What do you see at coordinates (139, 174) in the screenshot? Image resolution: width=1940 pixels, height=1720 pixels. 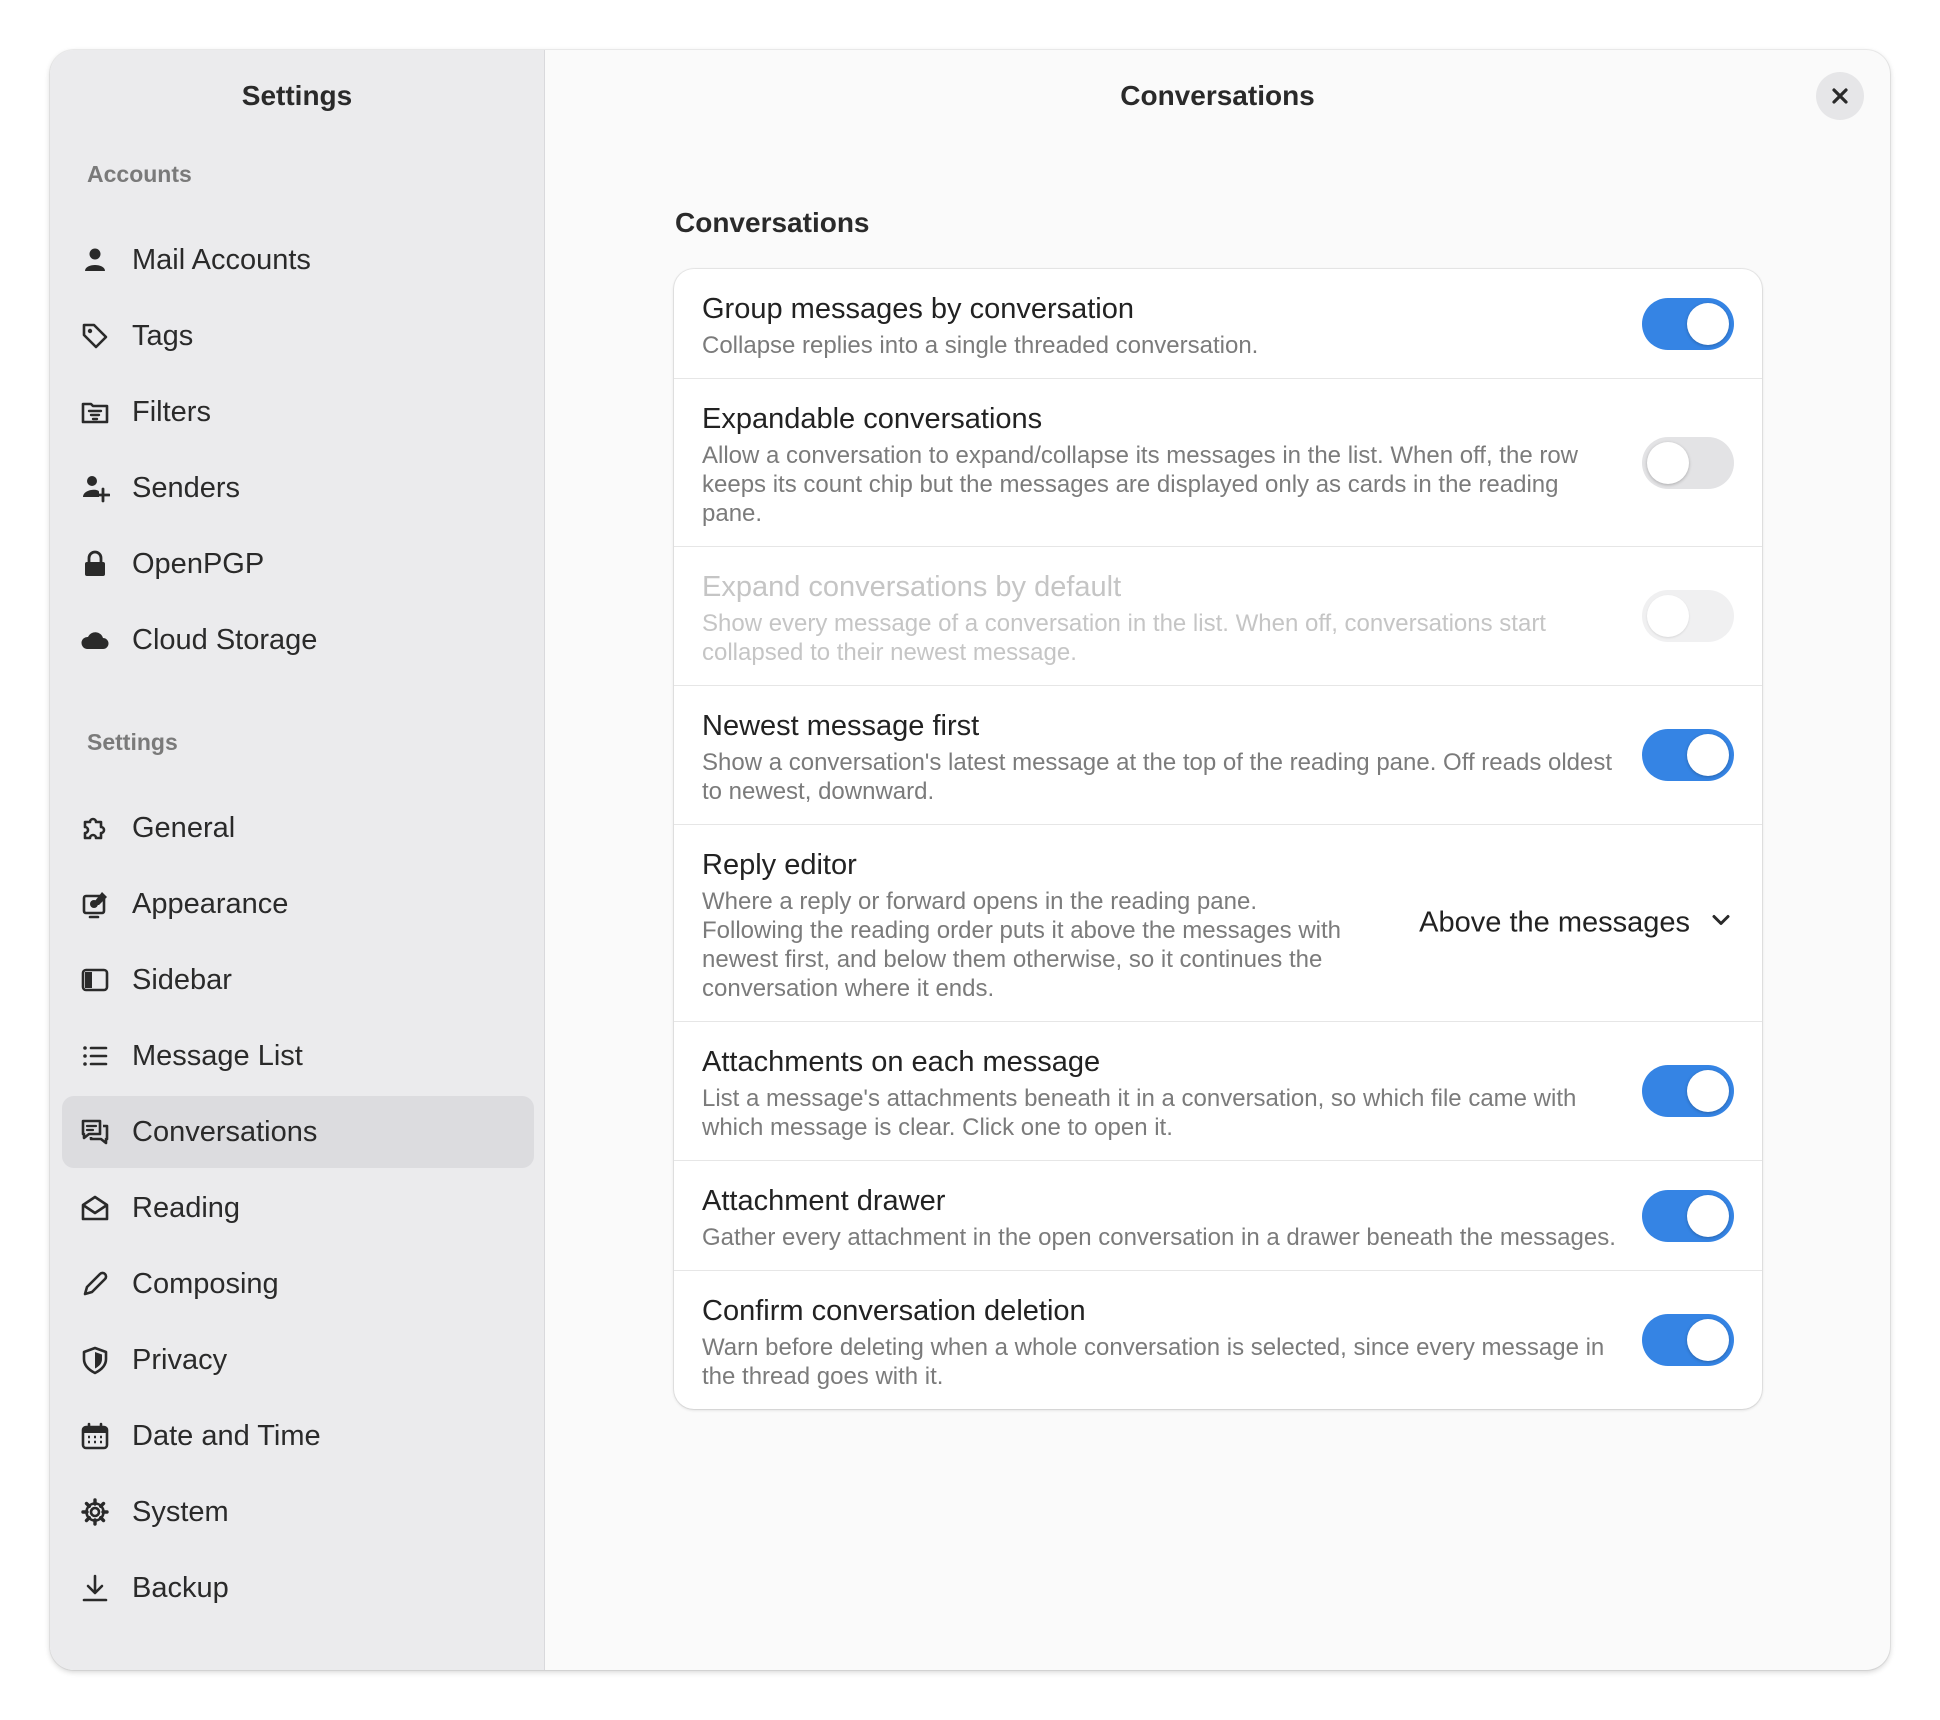 I see `sidebar-section-heading: Accounts` at bounding box center [139, 174].